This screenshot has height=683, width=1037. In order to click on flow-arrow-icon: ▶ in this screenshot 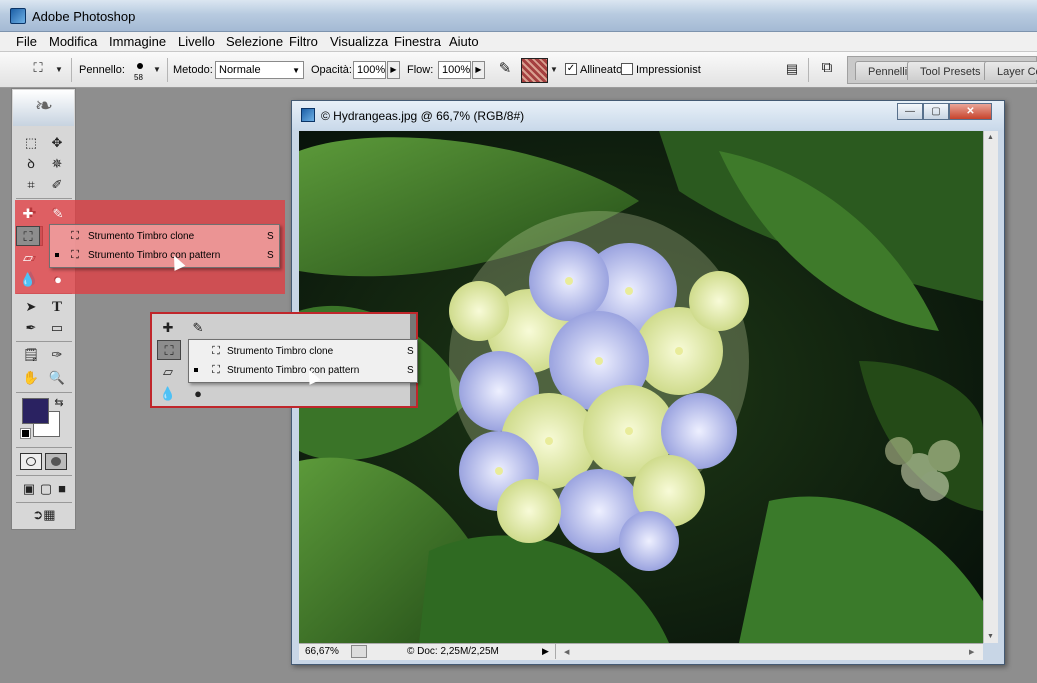, I will do `click(478, 70)`.